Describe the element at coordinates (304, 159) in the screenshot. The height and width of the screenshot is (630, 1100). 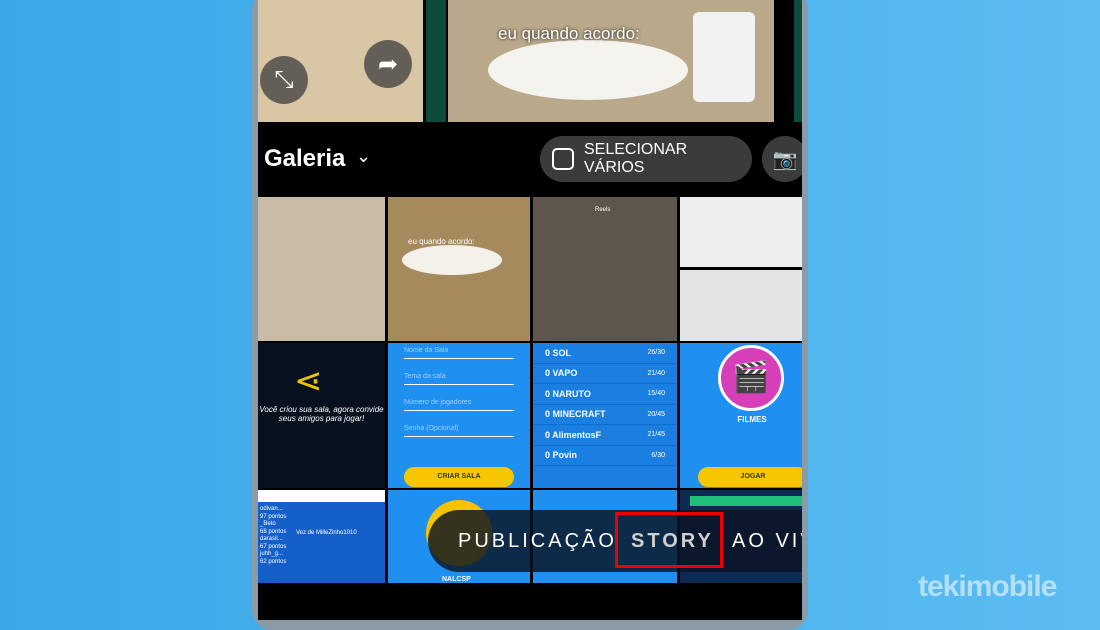
I see `gallery-dropdown: Galeria` at that location.